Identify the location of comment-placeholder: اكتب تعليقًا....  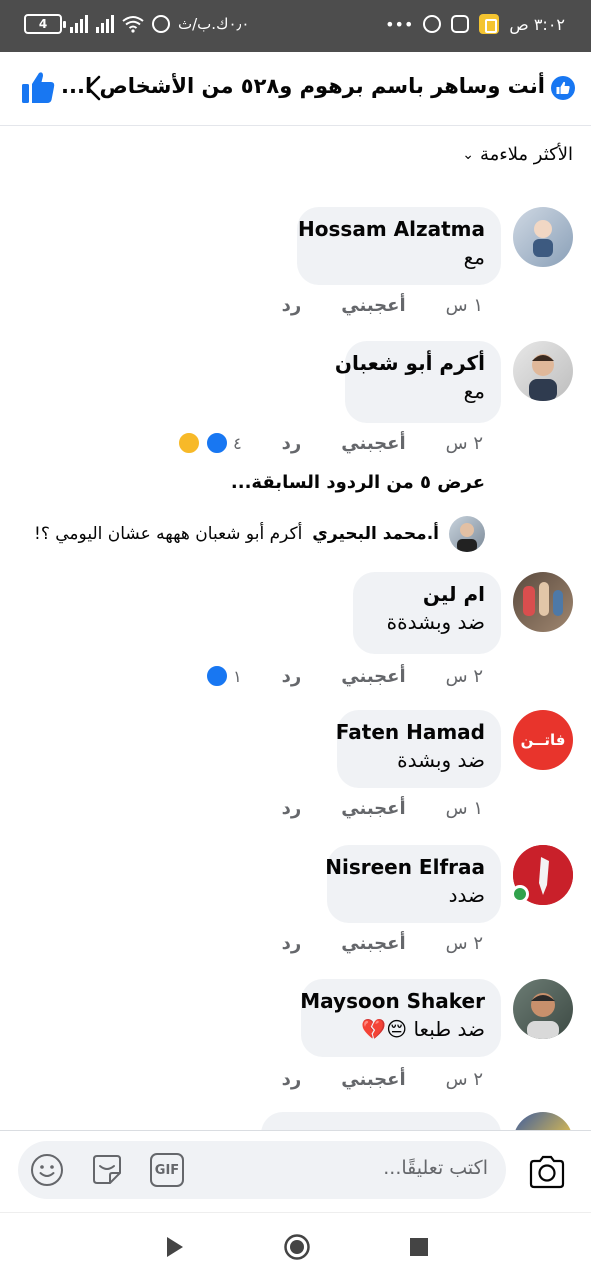
(435, 1168).